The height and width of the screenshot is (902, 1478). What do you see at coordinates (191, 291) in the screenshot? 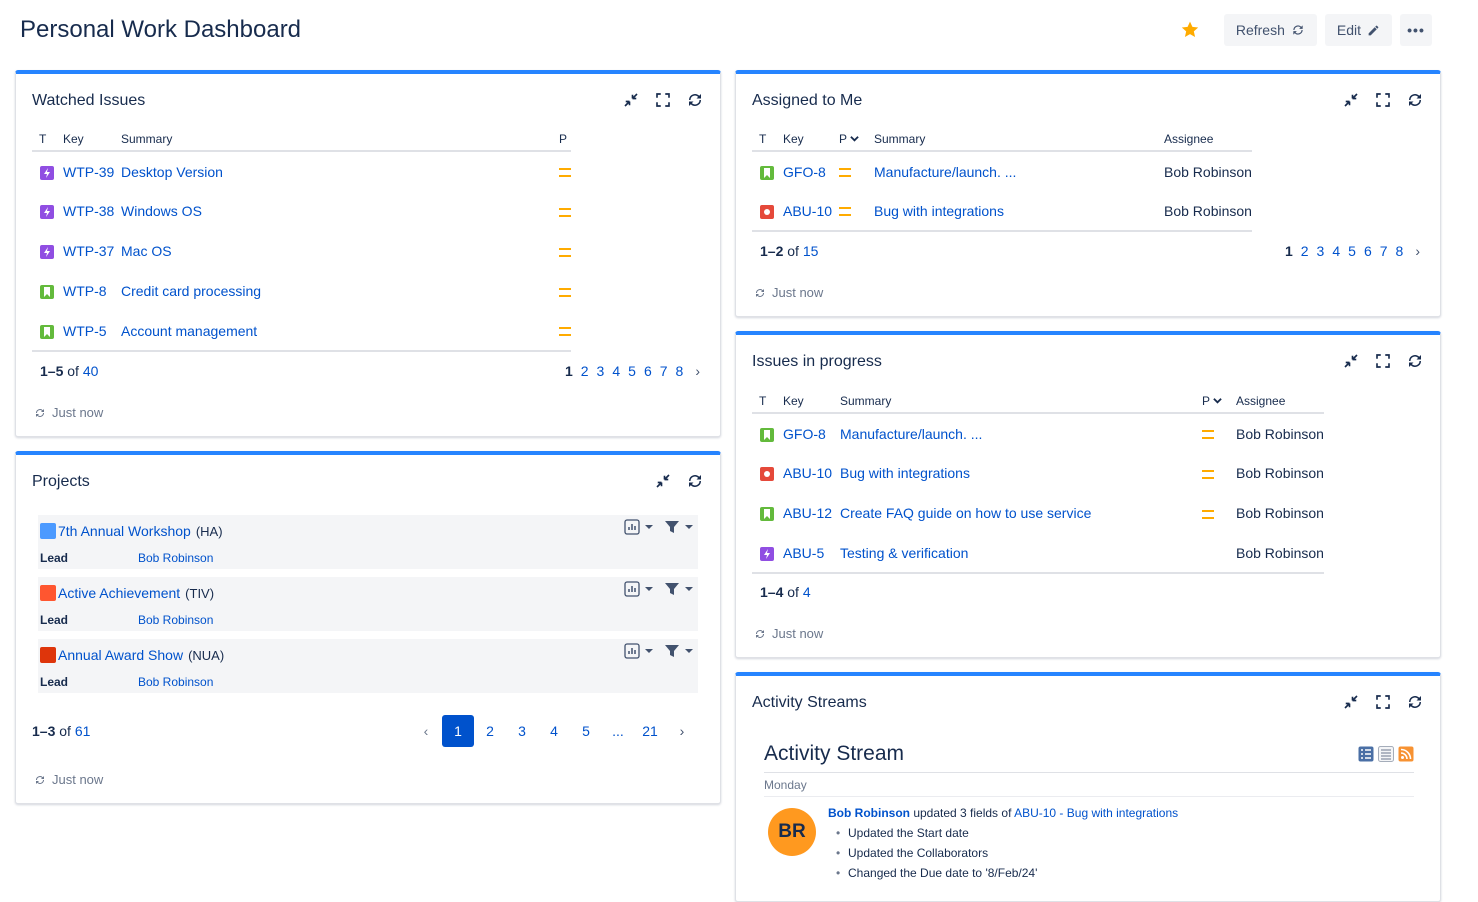
I see `issue-summary-link: Credit card processing` at bounding box center [191, 291].